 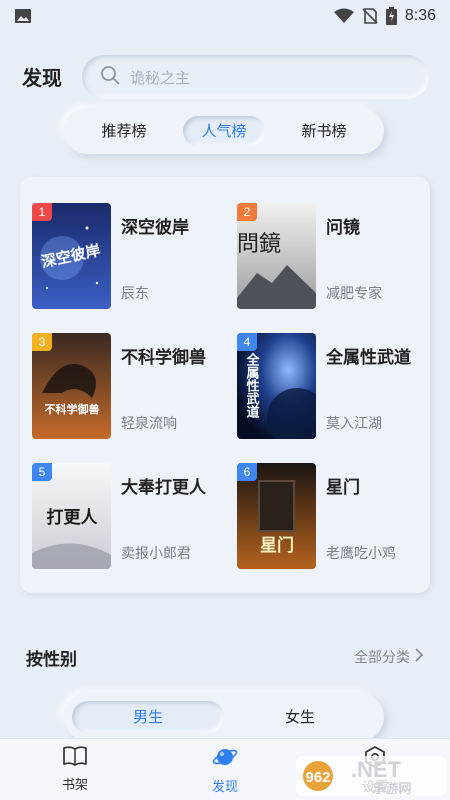 I want to click on rank-badge: 6, so click(x=247, y=472).